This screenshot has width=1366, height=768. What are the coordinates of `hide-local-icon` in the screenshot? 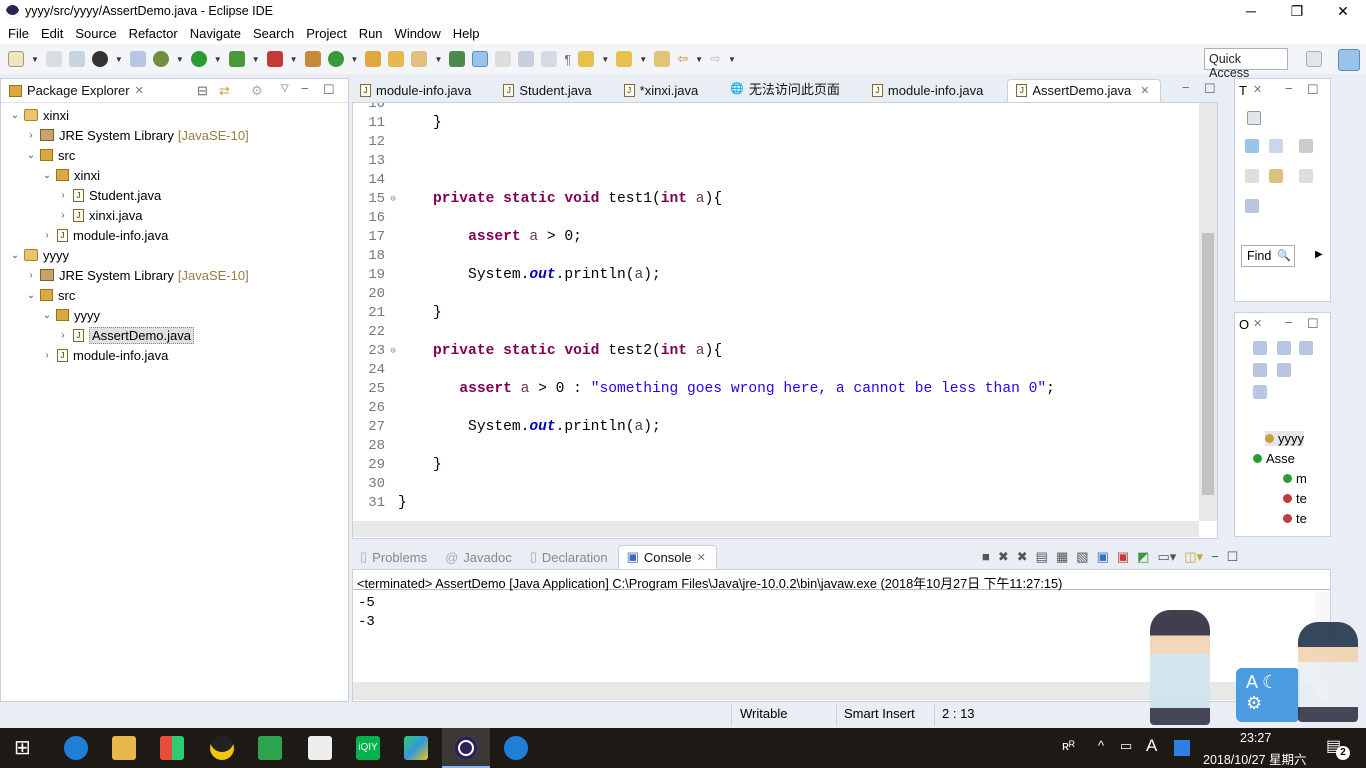 It's located at (1284, 370).